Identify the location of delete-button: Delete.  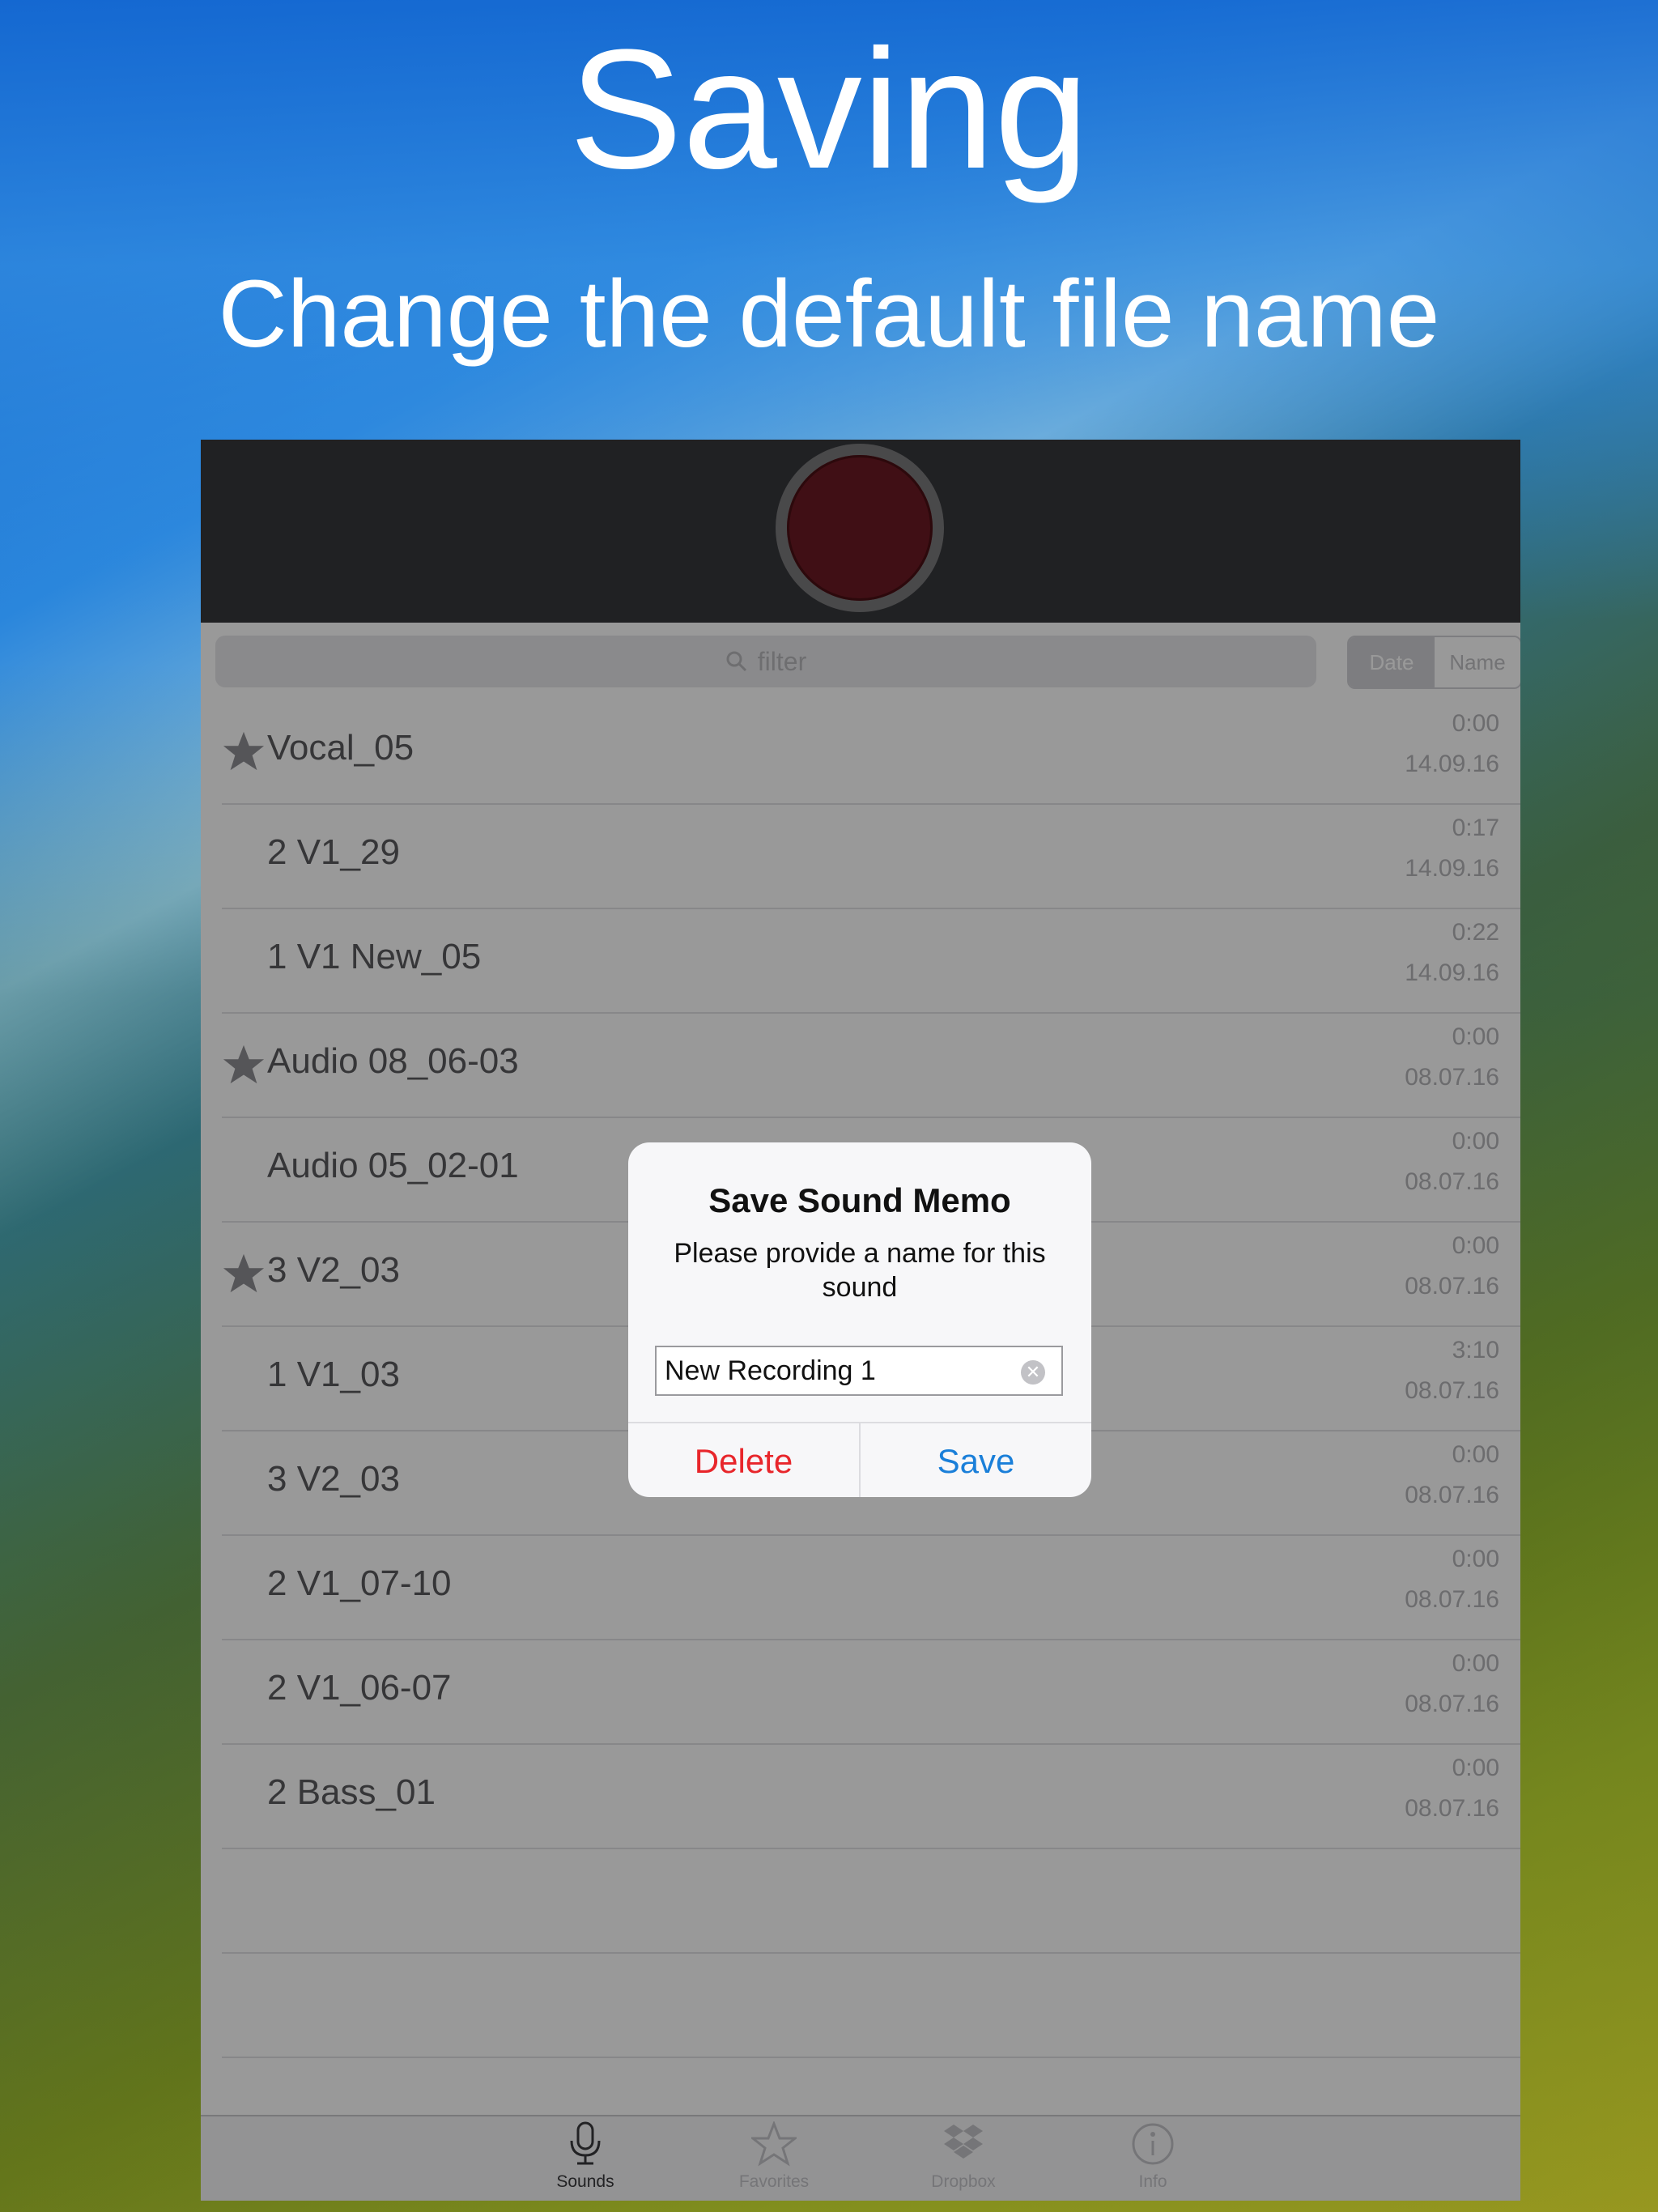
(744, 1460).